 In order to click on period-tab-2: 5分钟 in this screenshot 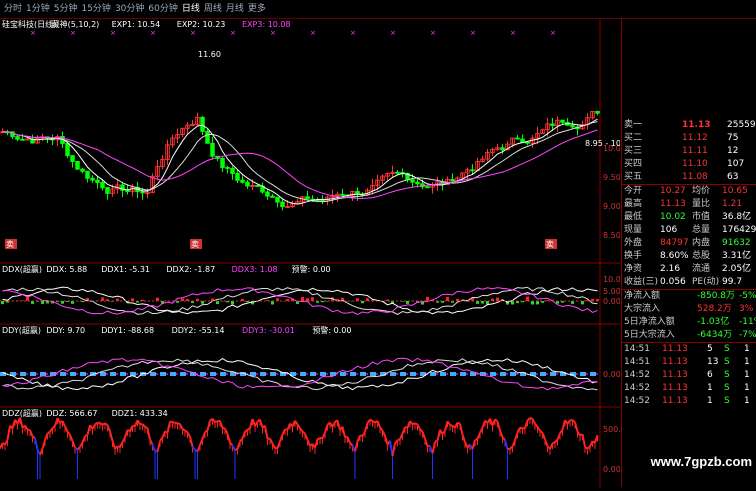, I will do `click(66, 9)`.